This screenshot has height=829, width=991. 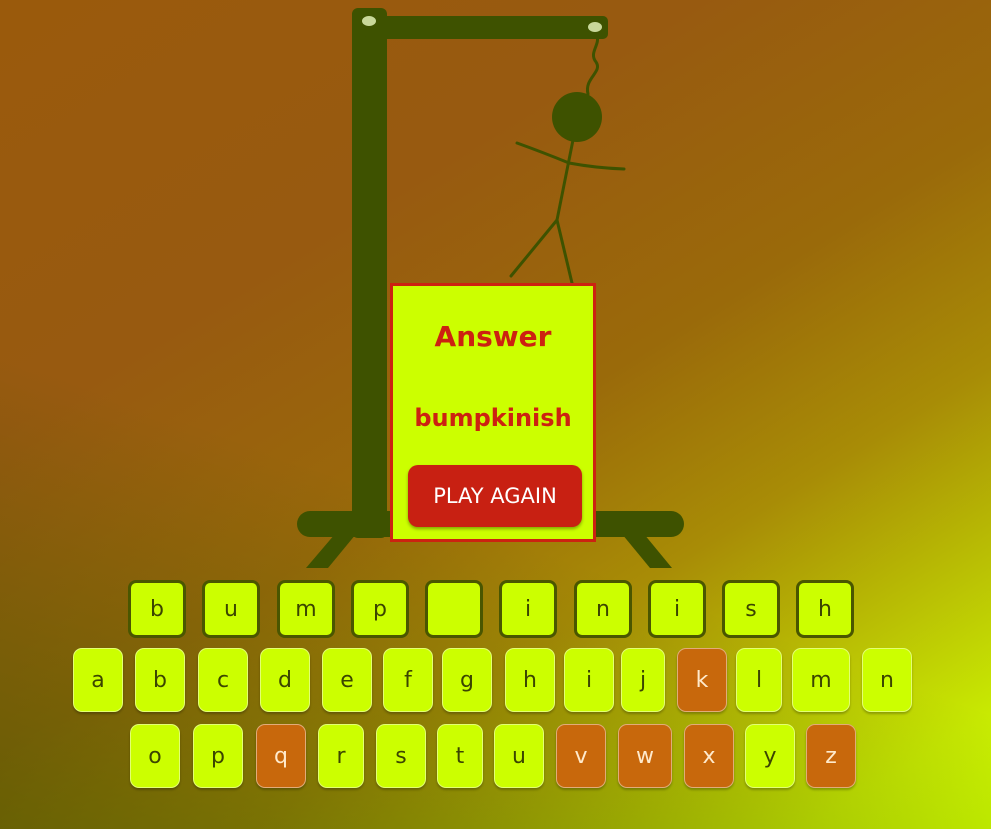 What do you see at coordinates (589, 680) in the screenshot?
I see `key-i: i` at bounding box center [589, 680].